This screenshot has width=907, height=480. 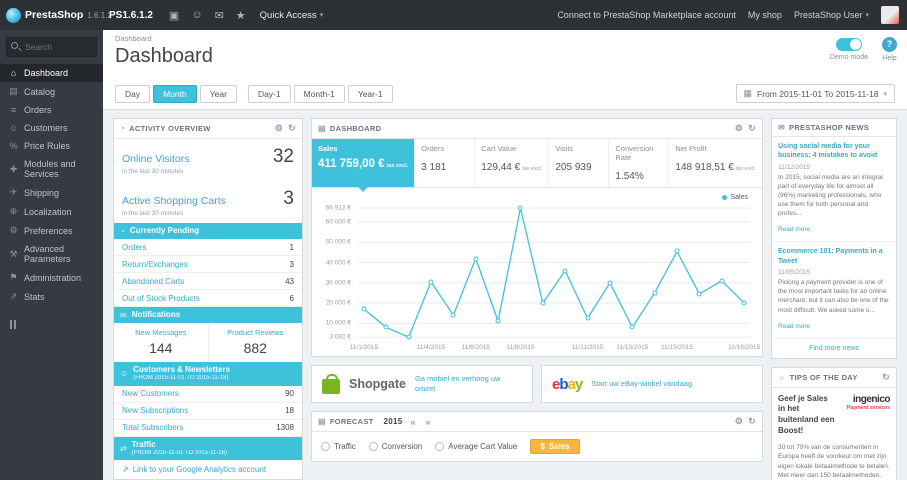 I want to click on page-header-tools: Demo mode ? Help, so click(x=863, y=49).